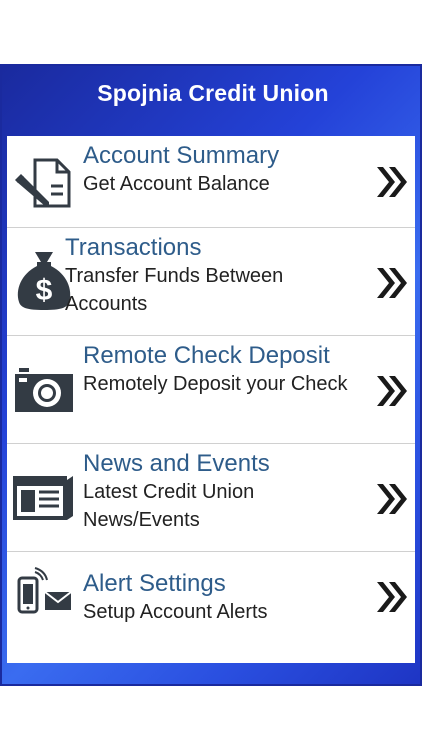 The width and height of the screenshot is (422, 750). What do you see at coordinates (175, 612) in the screenshot?
I see `menu-item-subtitle: Setup Account Alerts` at bounding box center [175, 612].